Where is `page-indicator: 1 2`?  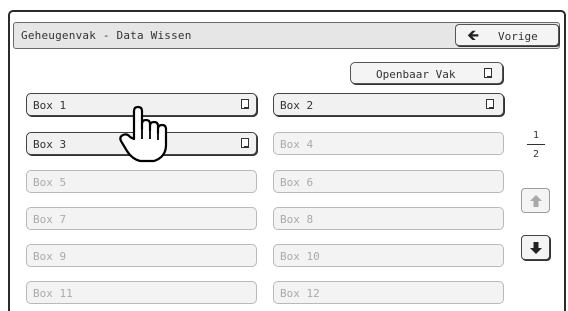
page-indicator: 1 2 is located at coordinates (536, 145).